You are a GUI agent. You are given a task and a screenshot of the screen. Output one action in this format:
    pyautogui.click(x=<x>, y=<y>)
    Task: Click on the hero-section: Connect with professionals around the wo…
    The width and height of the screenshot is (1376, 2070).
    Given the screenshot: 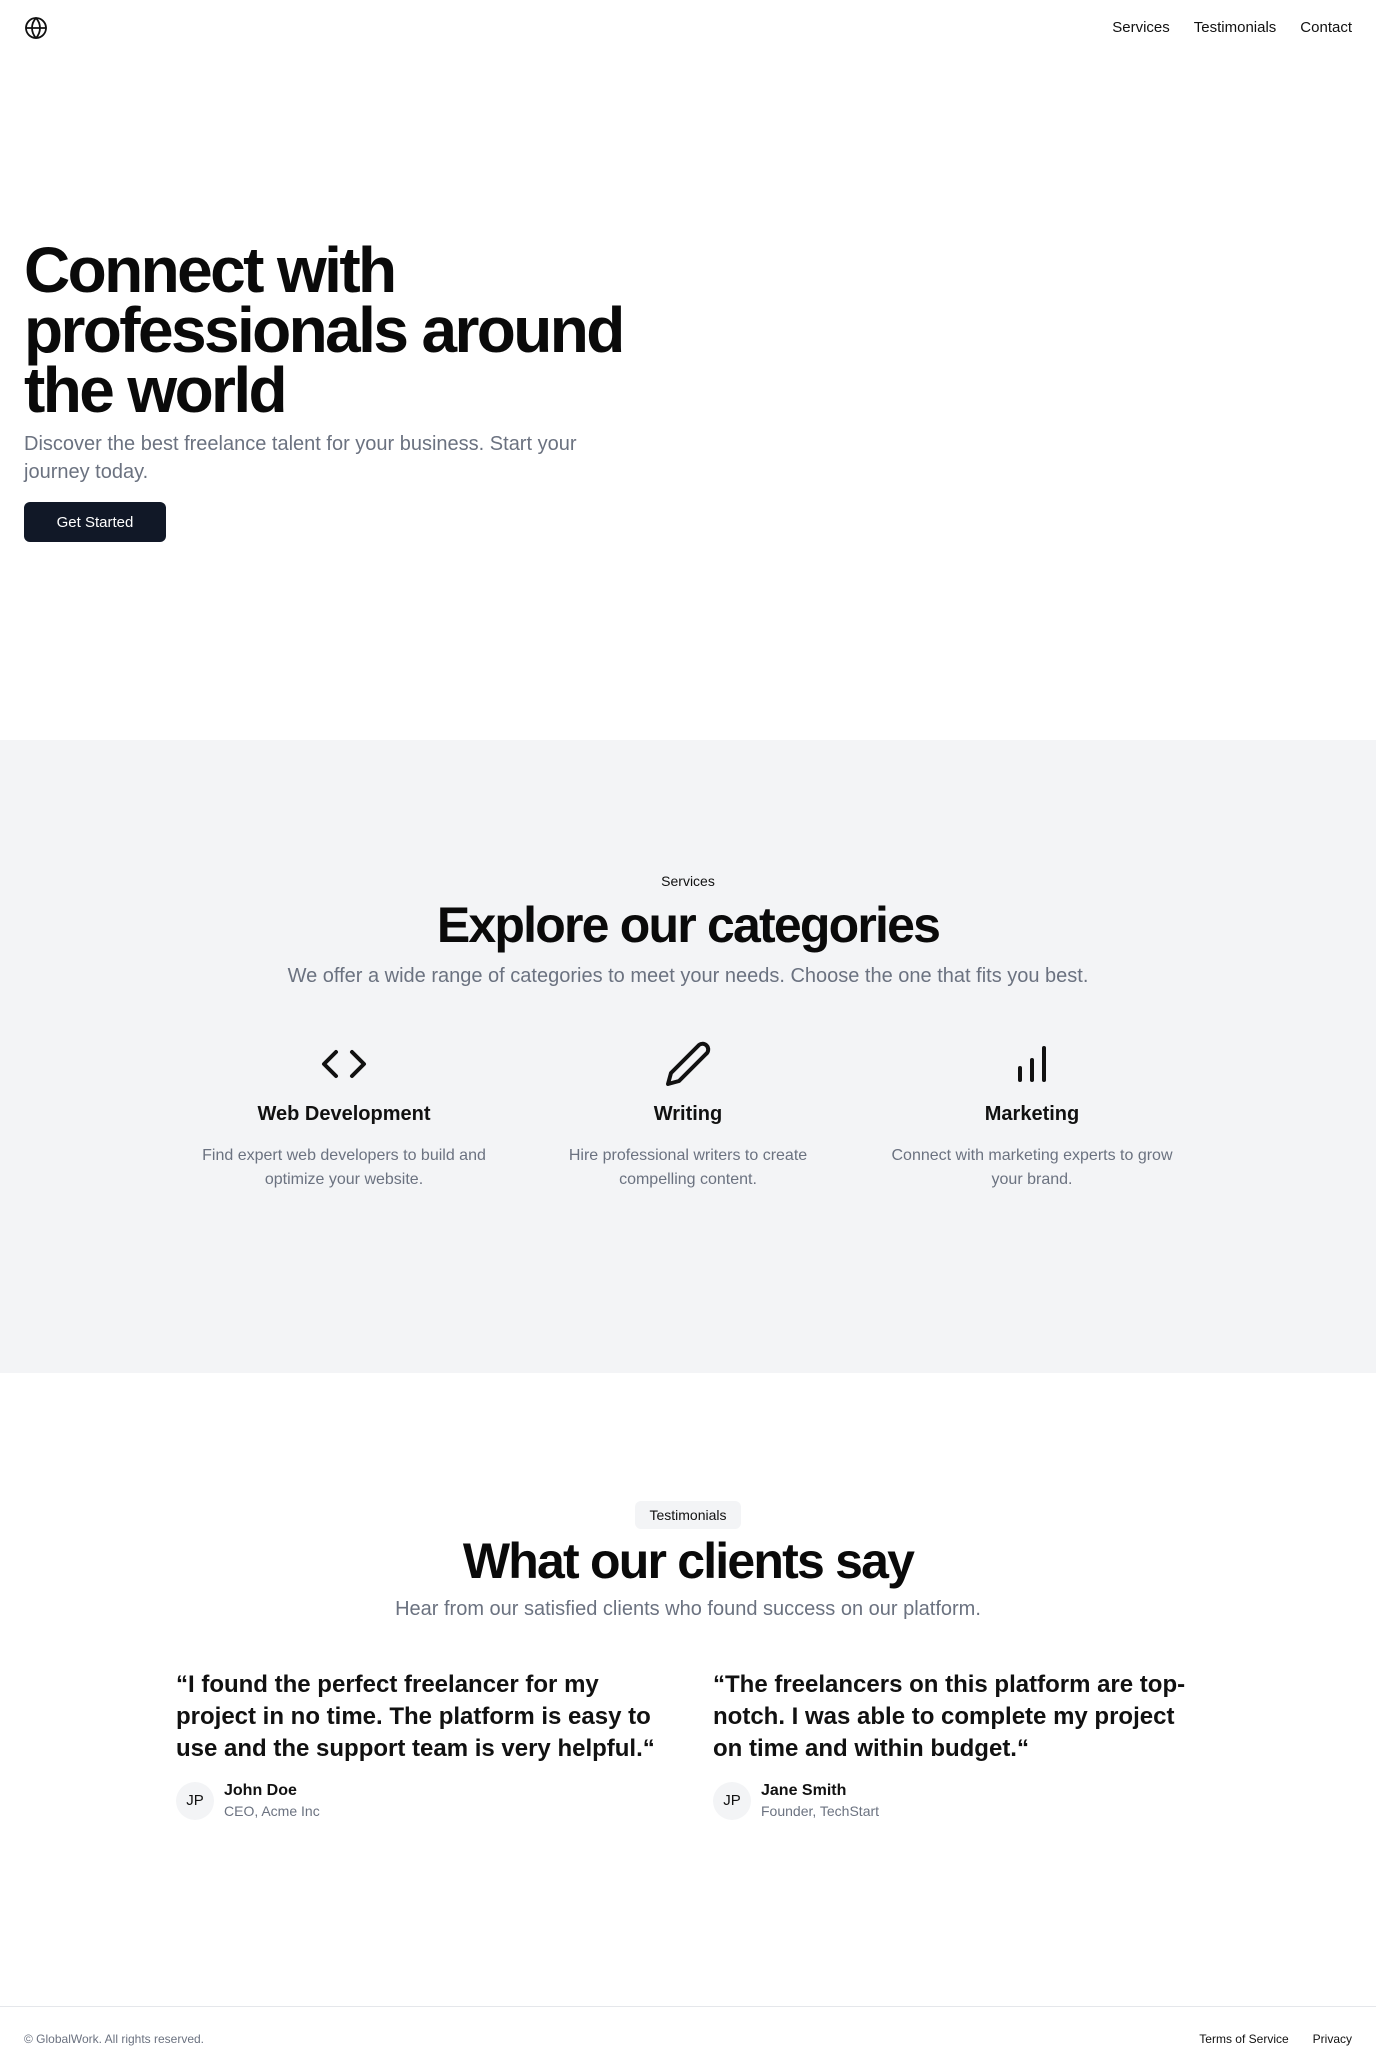 What is the action you would take?
    pyautogui.click(x=384, y=388)
    